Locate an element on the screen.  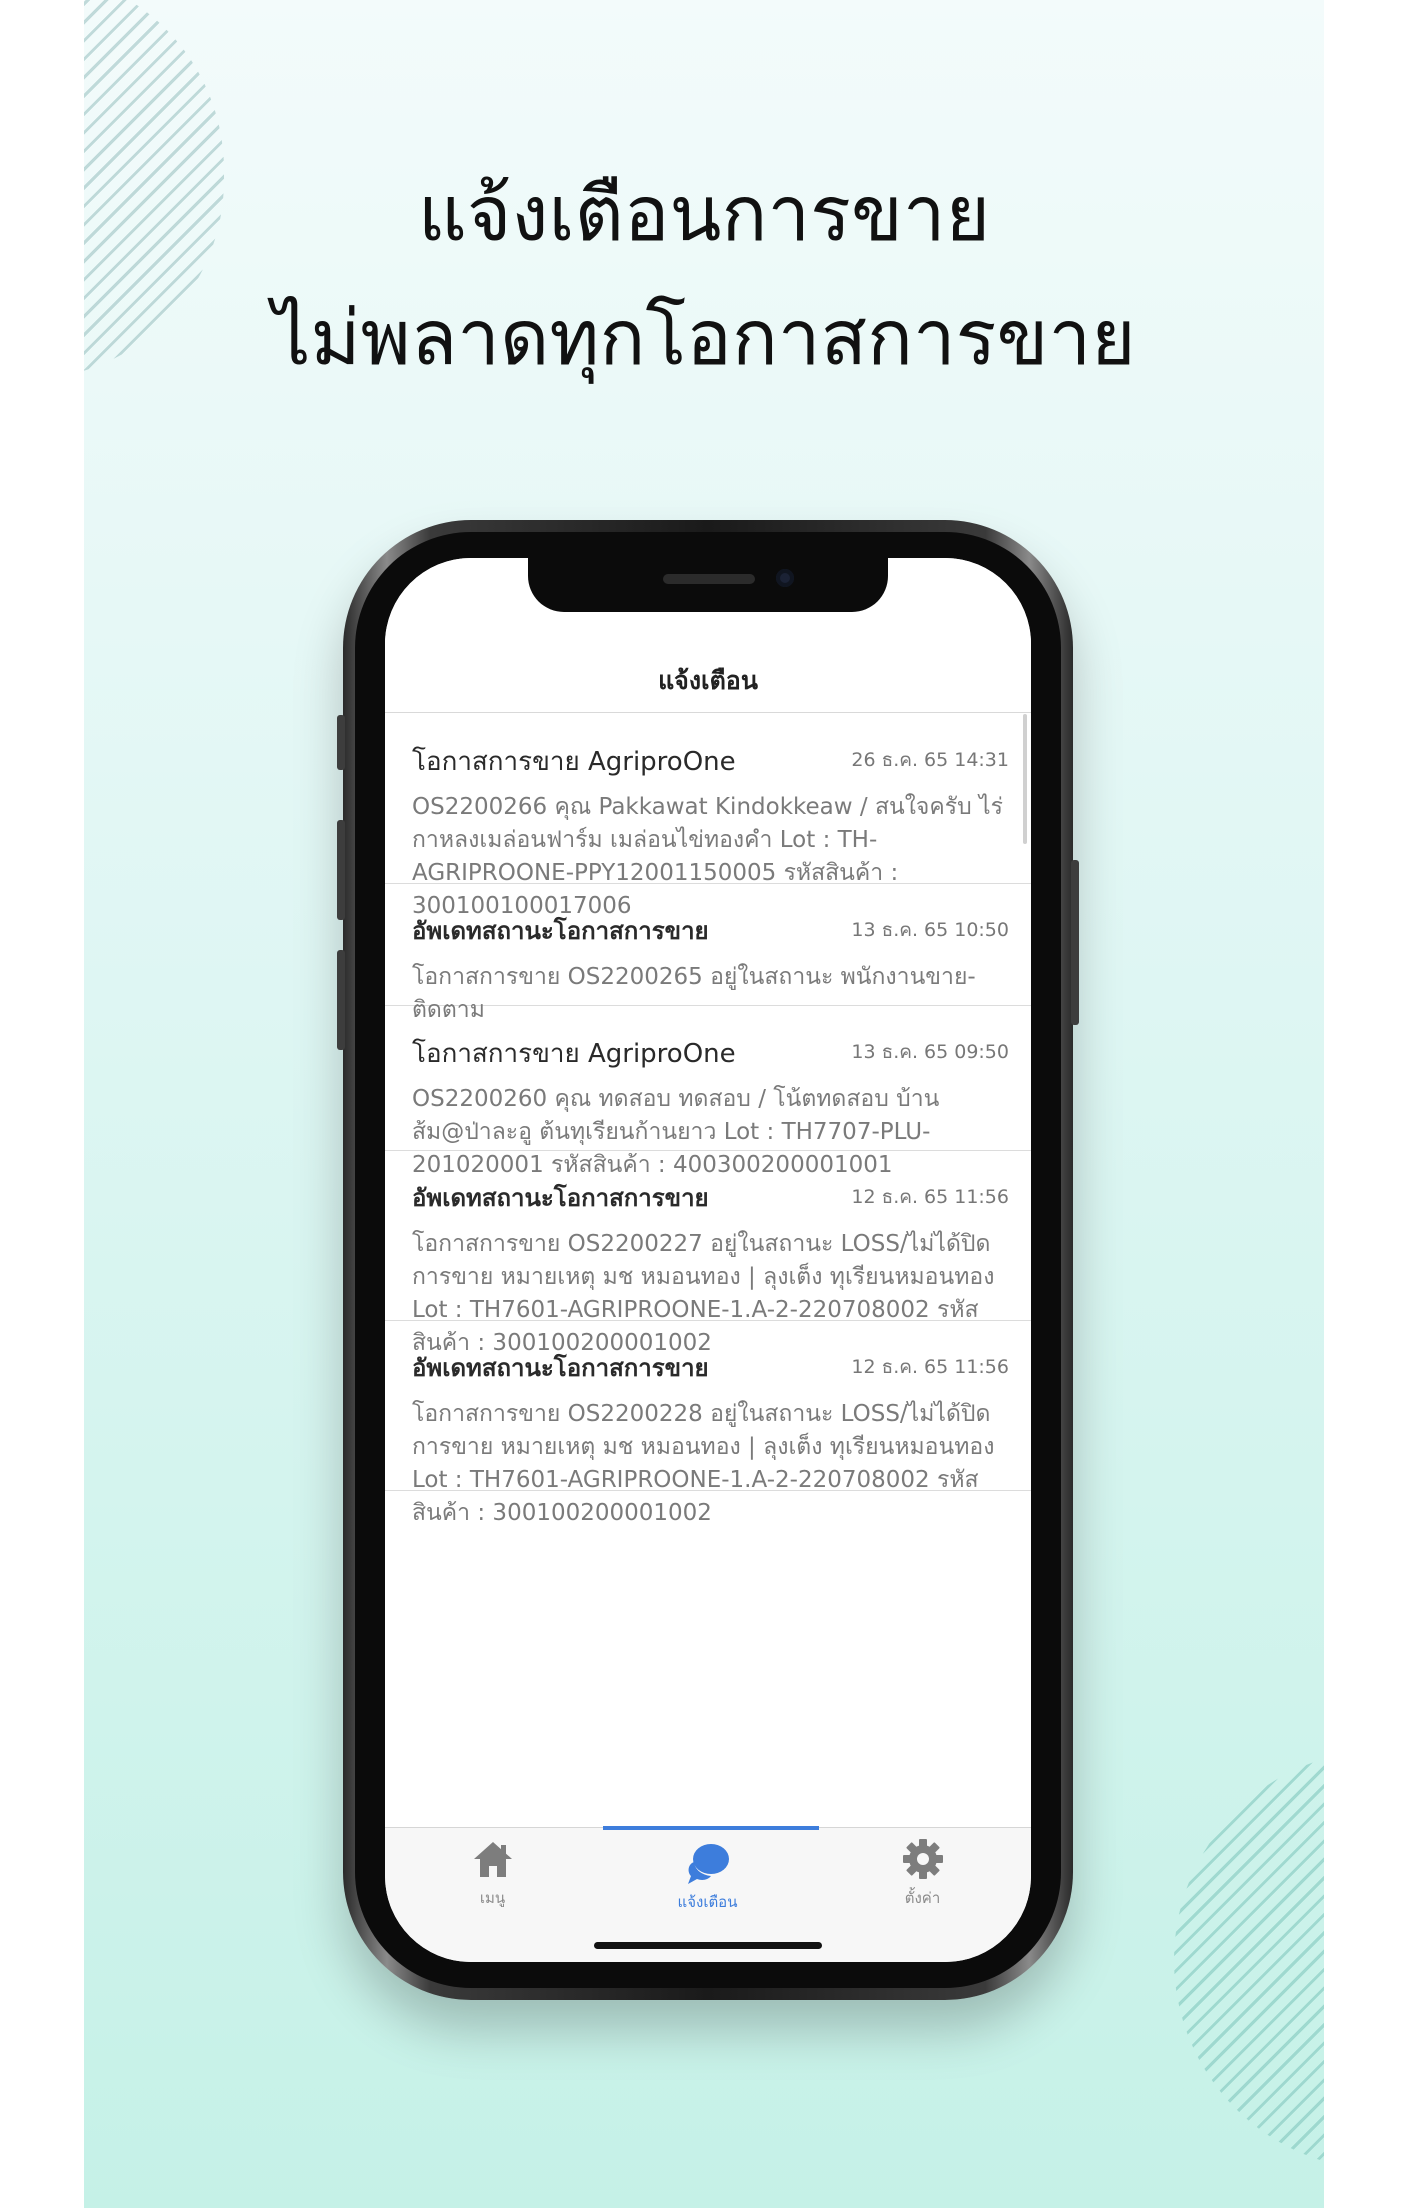
power-button is located at coordinates (1075, 942).